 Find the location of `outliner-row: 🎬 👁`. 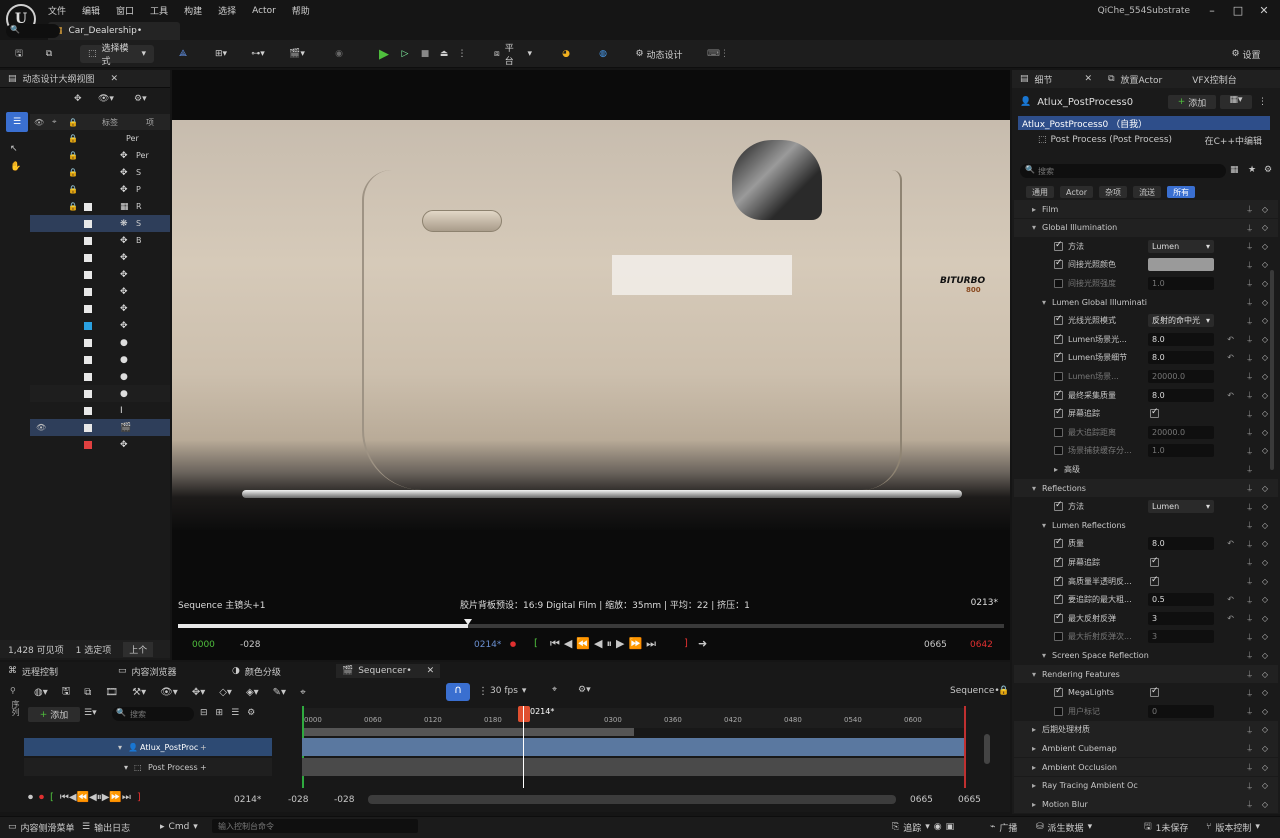

outliner-row: 🎬 👁 is located at coordinates (100, 427).